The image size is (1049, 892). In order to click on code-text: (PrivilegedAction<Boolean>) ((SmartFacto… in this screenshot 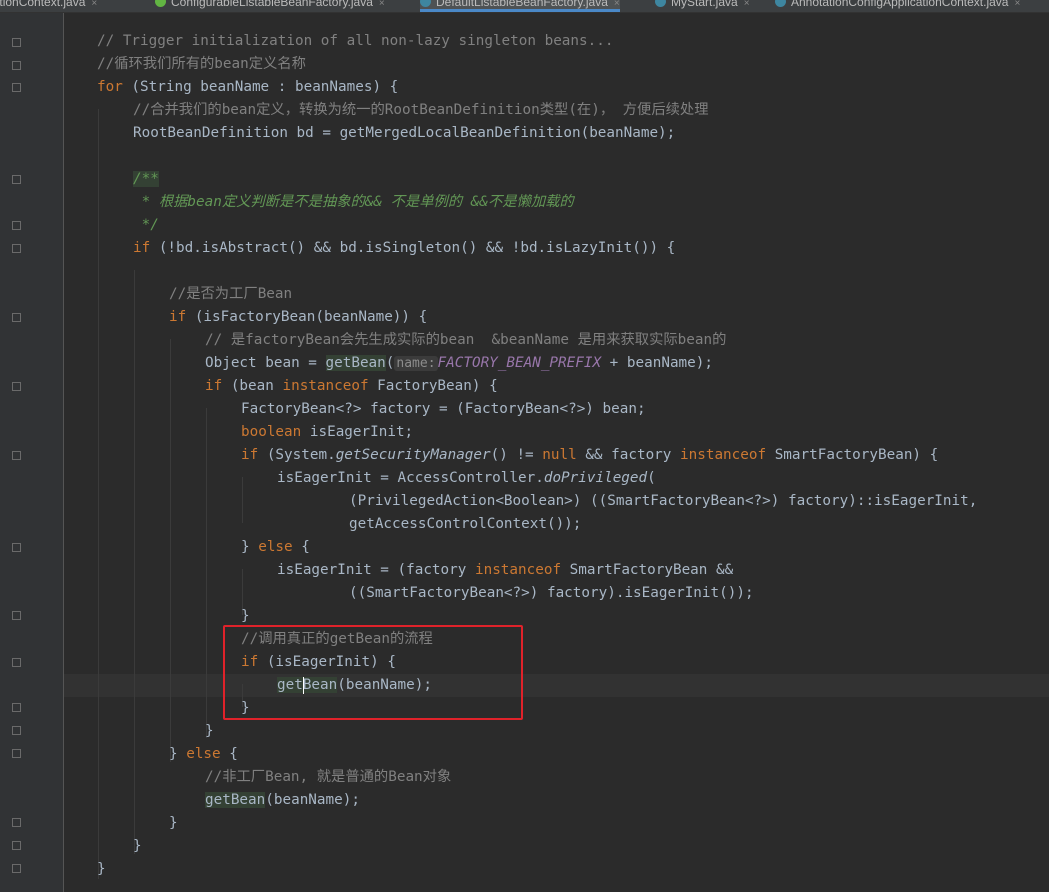, I will do `click(663, 501)`.